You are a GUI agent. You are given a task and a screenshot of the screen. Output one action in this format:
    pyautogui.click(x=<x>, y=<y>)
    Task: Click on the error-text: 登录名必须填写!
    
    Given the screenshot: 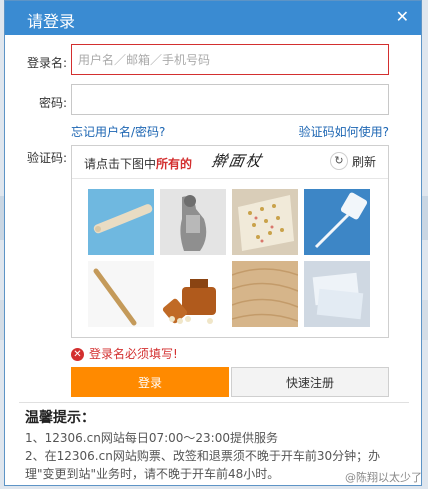 What is the action you would take?
    pyautogui.click(x=133, y=354)
    